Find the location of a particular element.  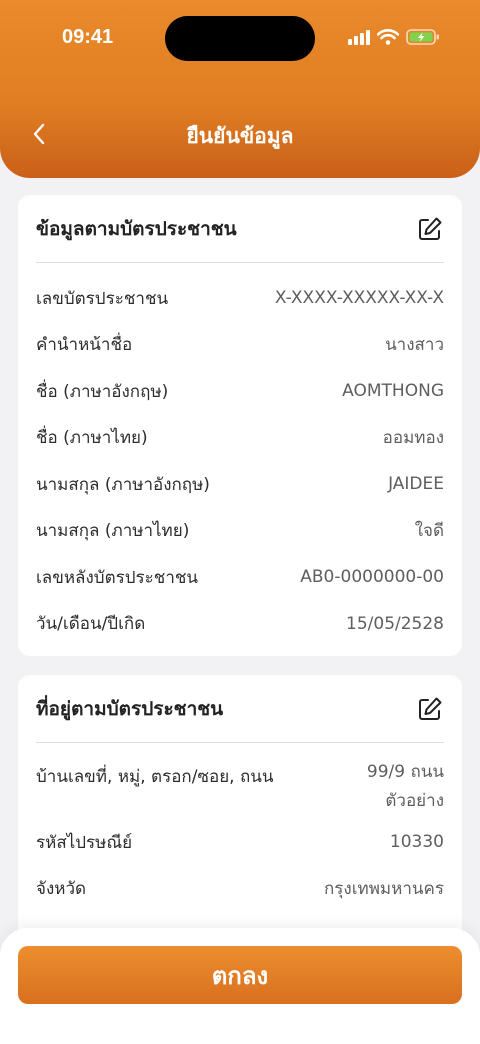

field-row-last-name-en: นามสกุล (ภาษาอังกฤษ) JAIDEE is located at coordinates (240, 484).